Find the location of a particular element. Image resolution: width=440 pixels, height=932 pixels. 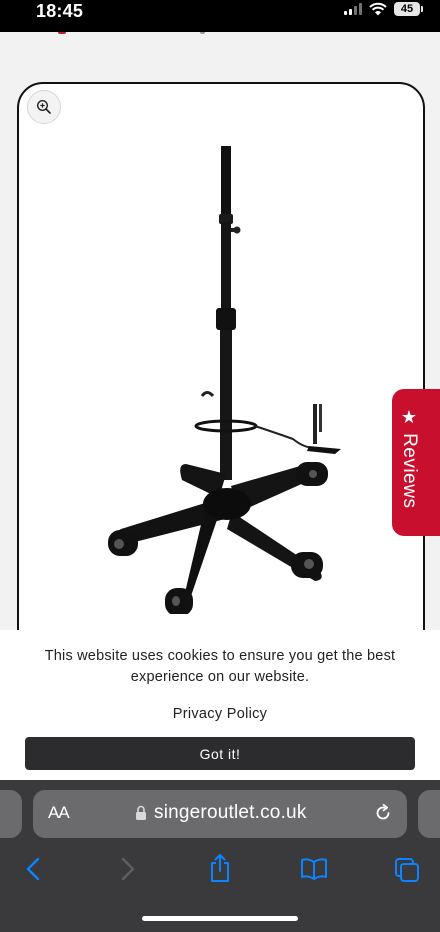

wifi-icon is located at coordinates (378, 9).